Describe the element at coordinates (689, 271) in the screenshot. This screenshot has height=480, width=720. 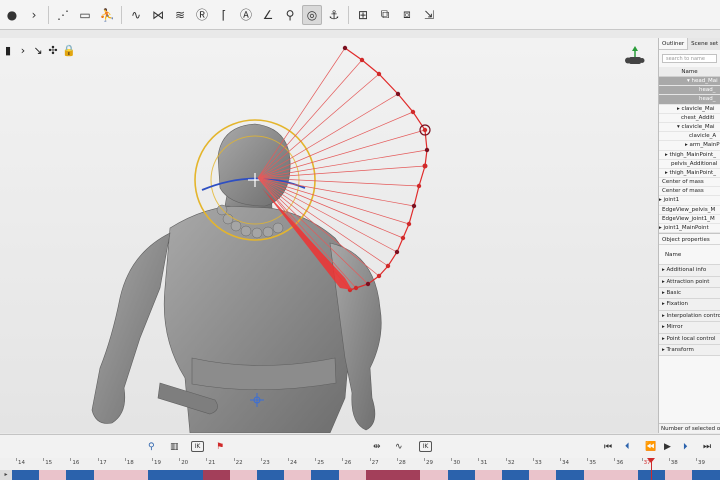
I see `property-section: ▸ Additional info` at that location.